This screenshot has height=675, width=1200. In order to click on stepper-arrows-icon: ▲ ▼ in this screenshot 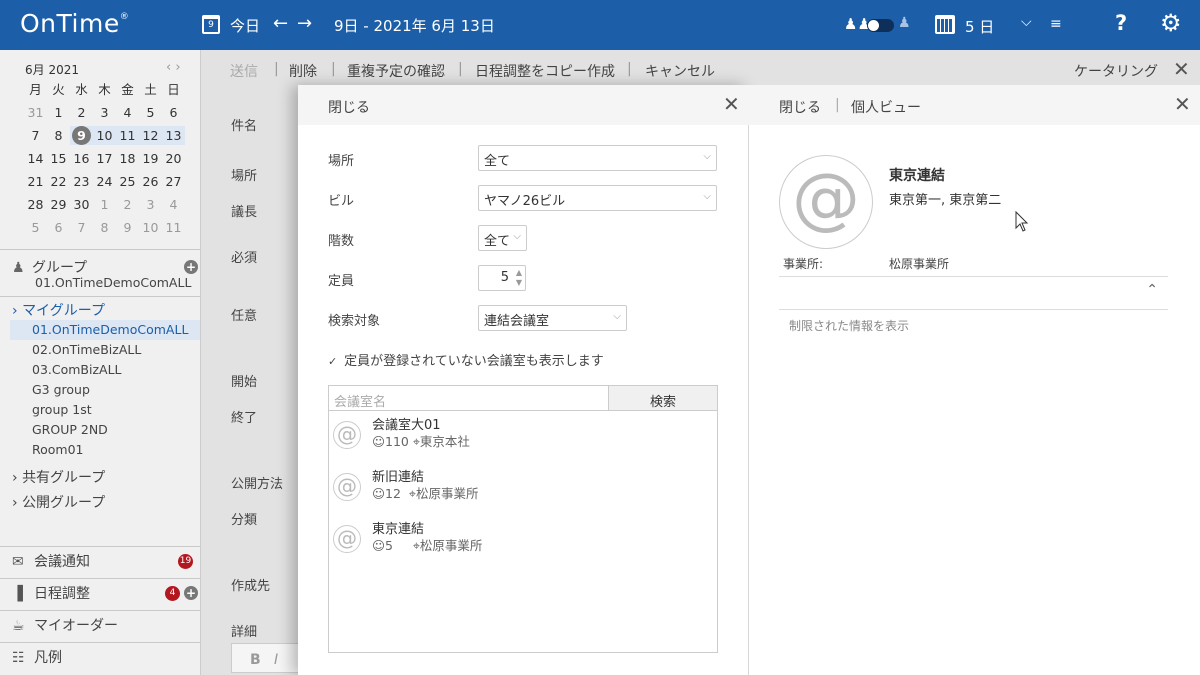, I will do `click(519, 278)`.